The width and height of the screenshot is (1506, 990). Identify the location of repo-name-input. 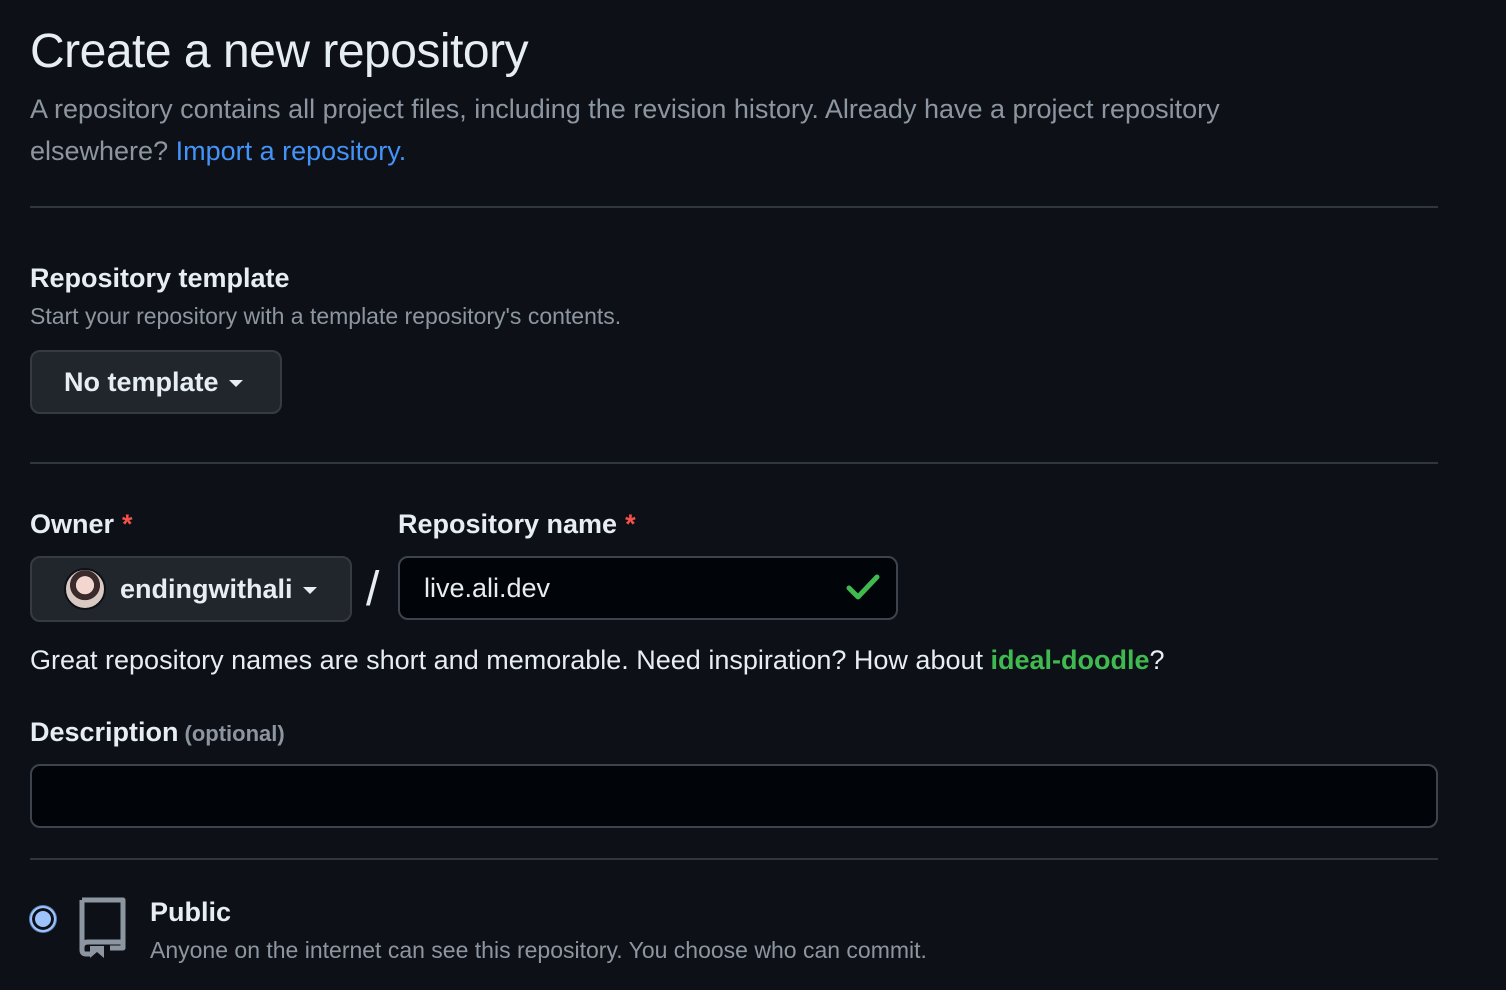
(648, 588).